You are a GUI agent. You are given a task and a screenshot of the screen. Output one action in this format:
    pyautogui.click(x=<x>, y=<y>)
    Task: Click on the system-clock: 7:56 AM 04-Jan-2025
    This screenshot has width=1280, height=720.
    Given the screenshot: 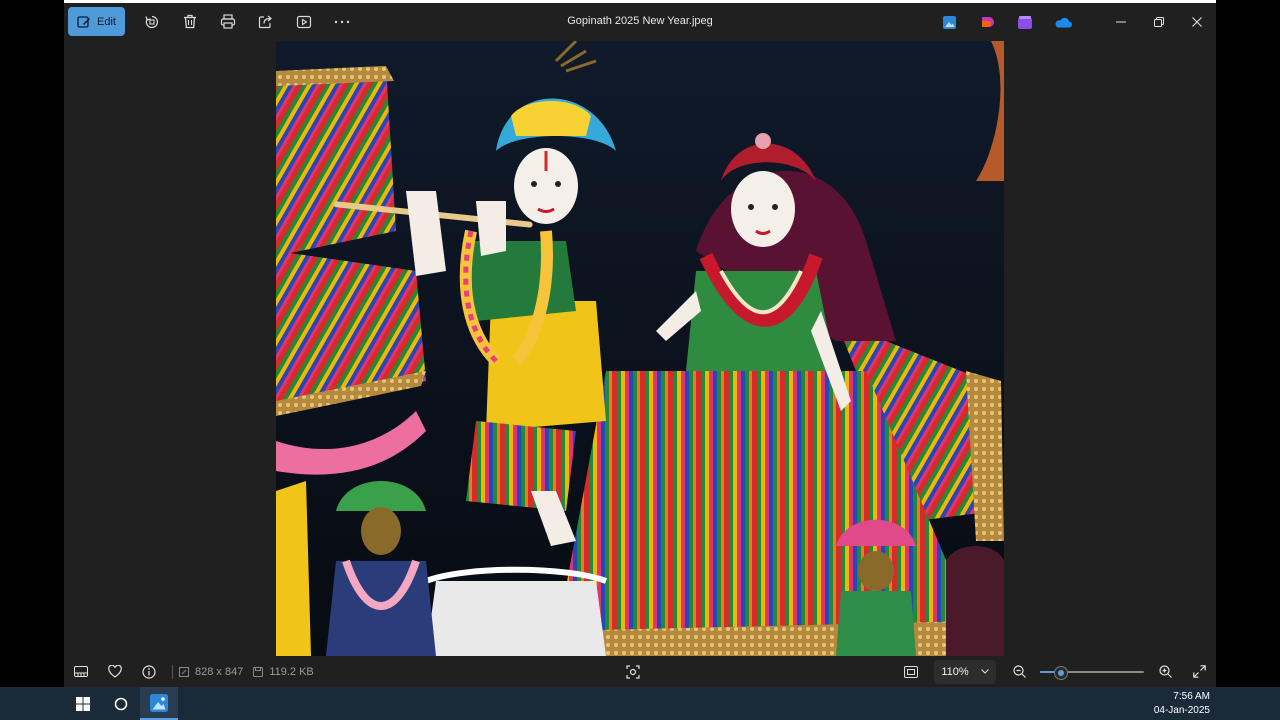 What is the action you would take?
    pyautogui.click(x=1182, y=704)
    